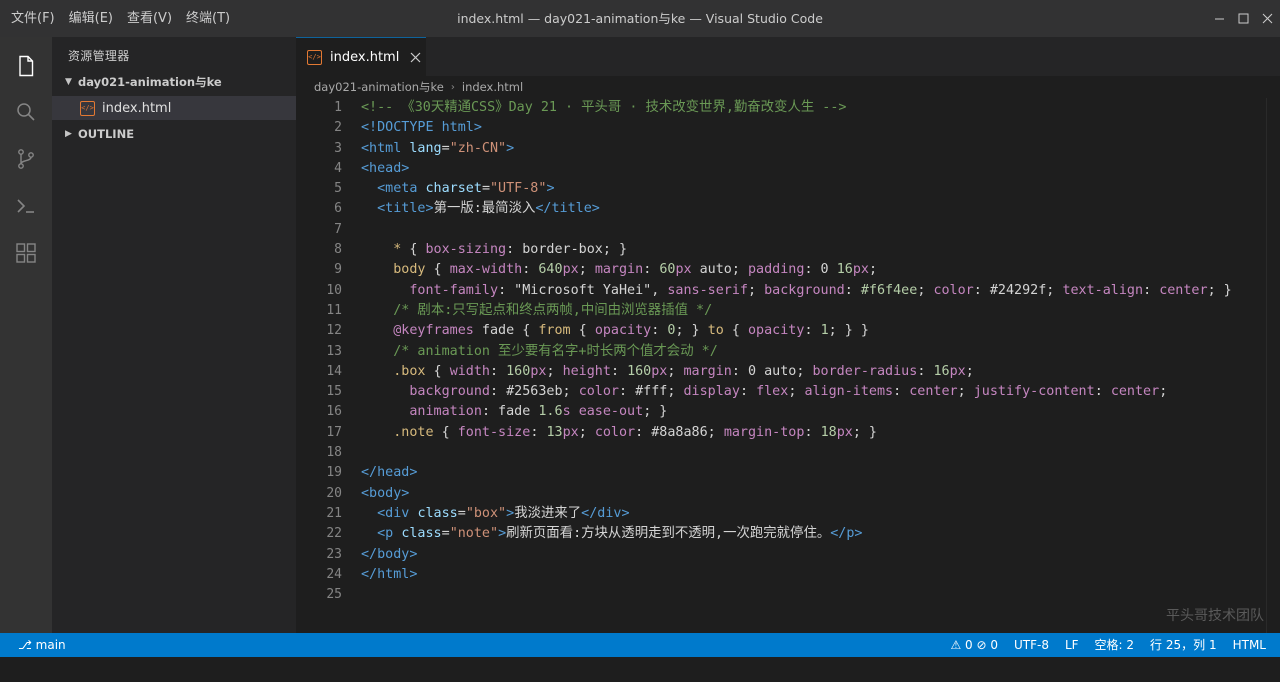 This screenshot has width=1280, height=682. What do you see at coordinates (655, 412) in the screenshot?
I see `code-token: ; }` at bounding box center [655, 412].